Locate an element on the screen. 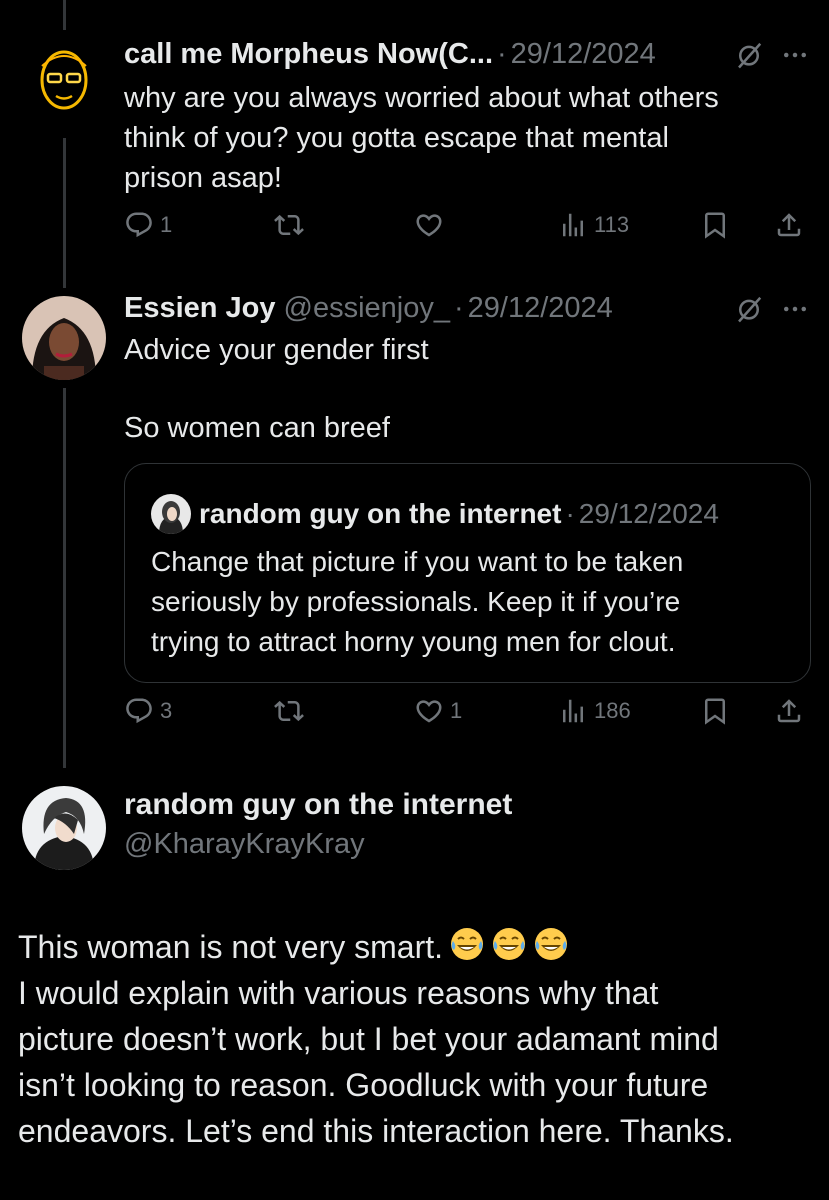  views-button: 186 is located at coordinates (594, 711).